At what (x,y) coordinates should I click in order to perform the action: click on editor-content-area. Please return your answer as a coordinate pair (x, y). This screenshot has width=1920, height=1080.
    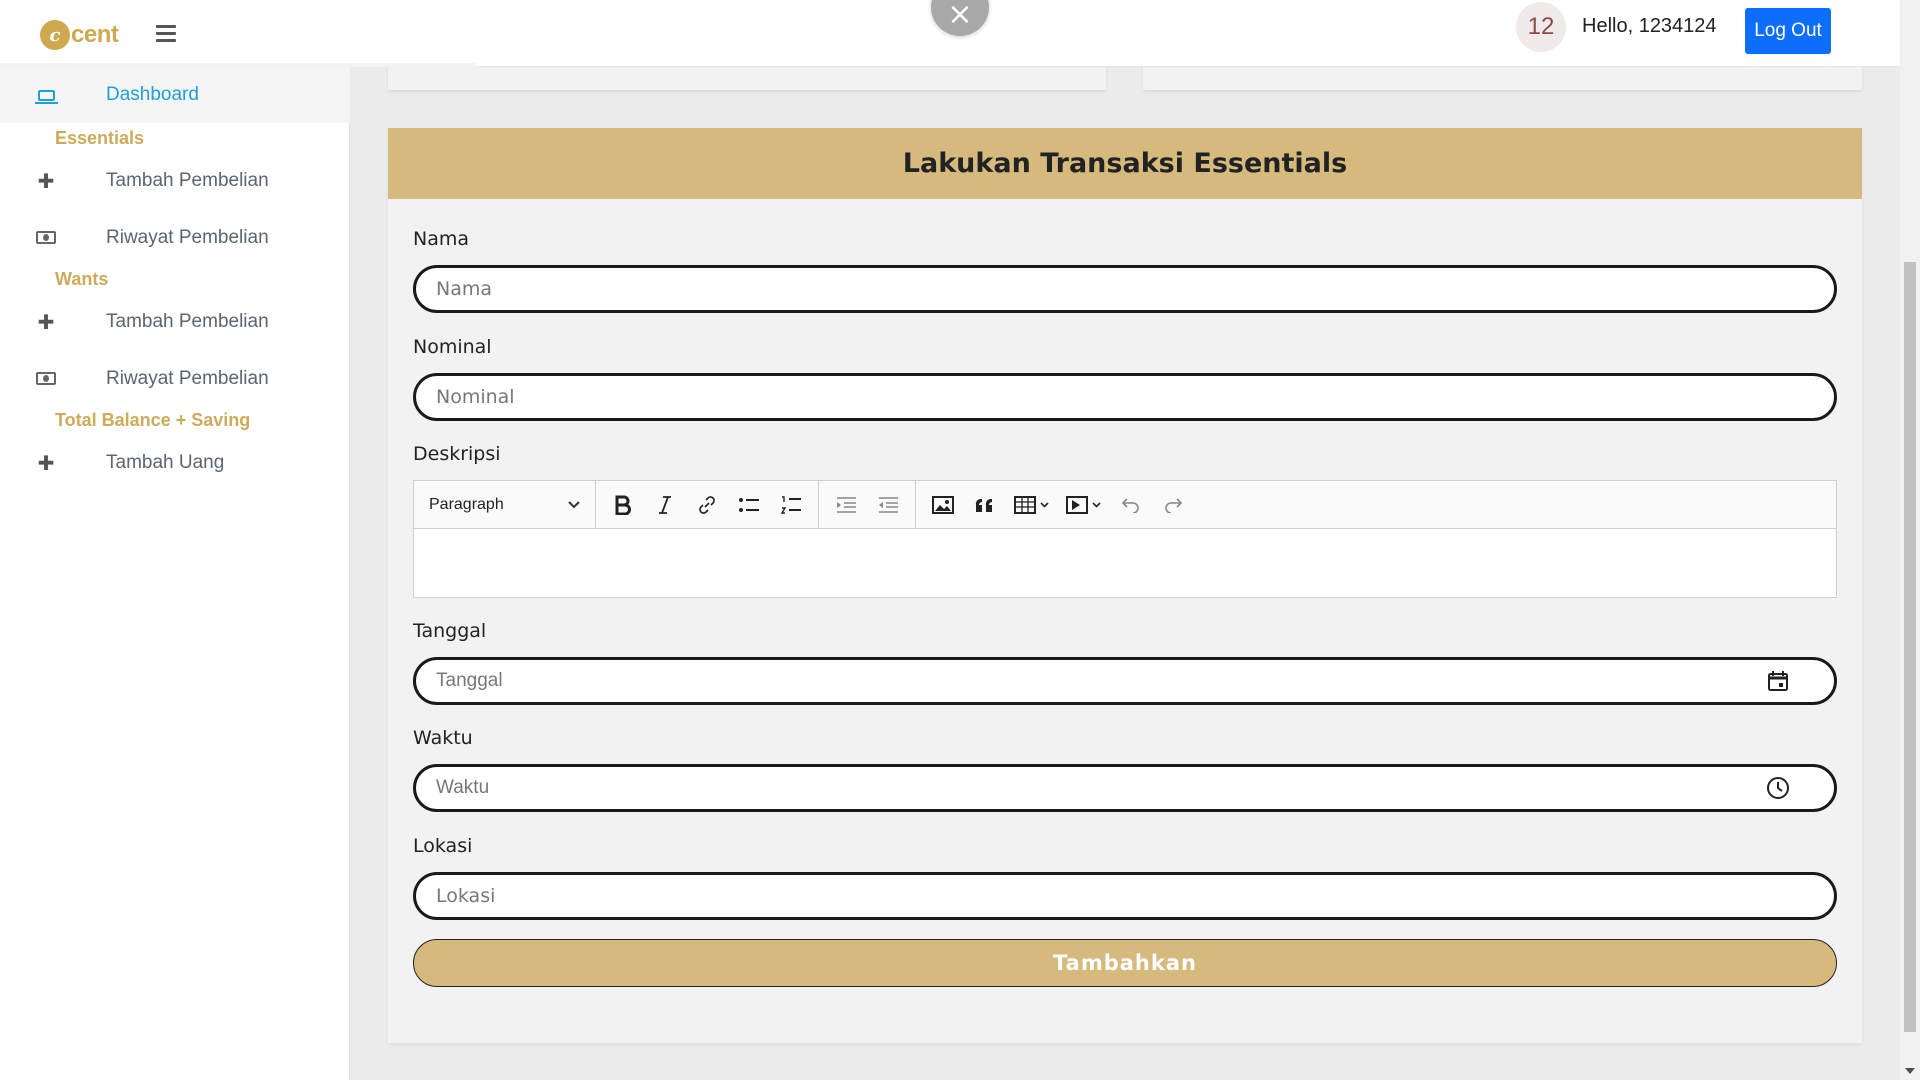
    Looking at the image, I should click on (1125, 563).